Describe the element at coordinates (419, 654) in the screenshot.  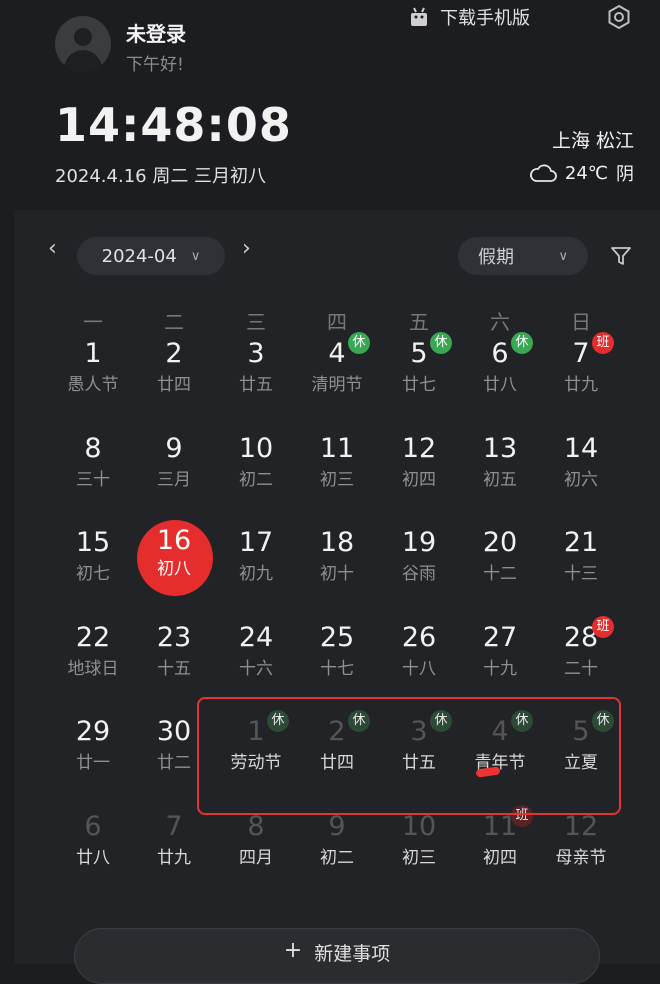
I see `calendar-day: 26 十八` at that location.